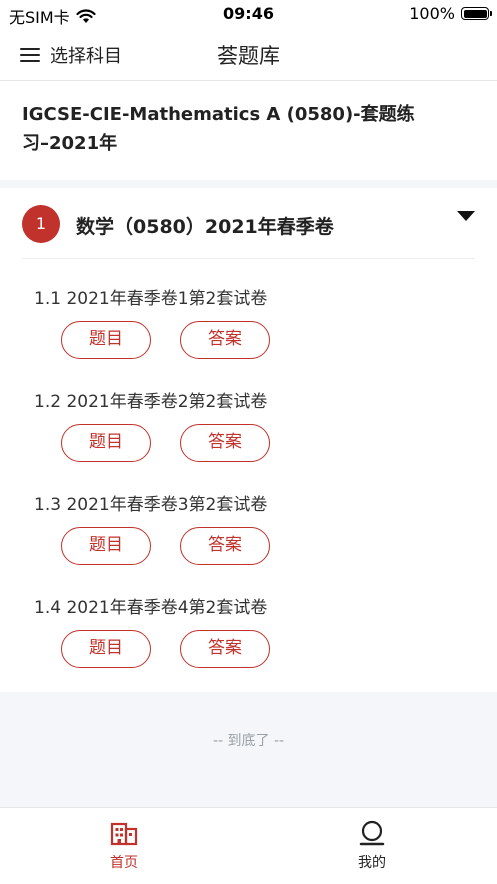 Image resolution: width=497 pixels, height=884 pixels. What do you see at coordinates (248, 845) in the screenshot?
I see `tab-bar: 首页 我的` at bounding box center [248, 845].